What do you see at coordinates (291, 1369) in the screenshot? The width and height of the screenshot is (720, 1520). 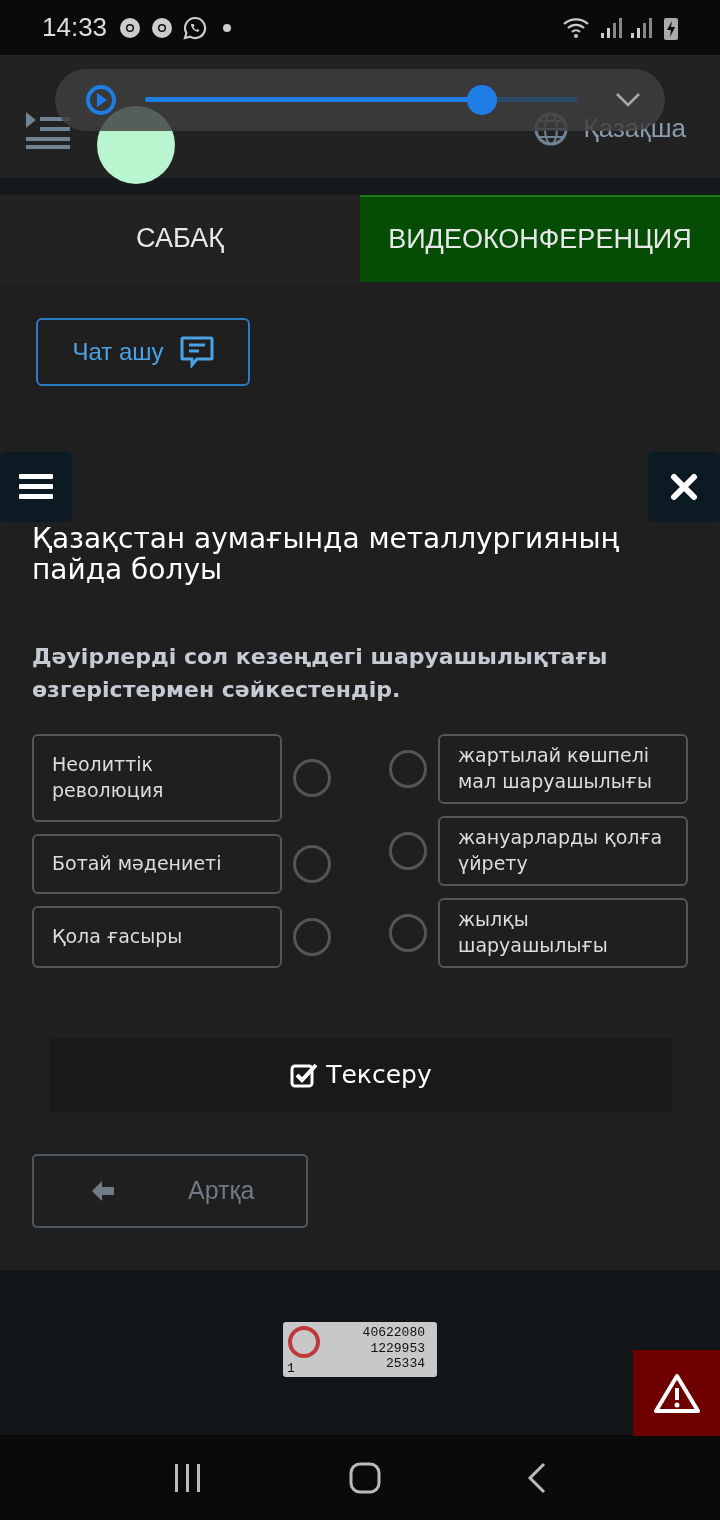 I see `counter-number: 1` at bounding box center [291, 1369].